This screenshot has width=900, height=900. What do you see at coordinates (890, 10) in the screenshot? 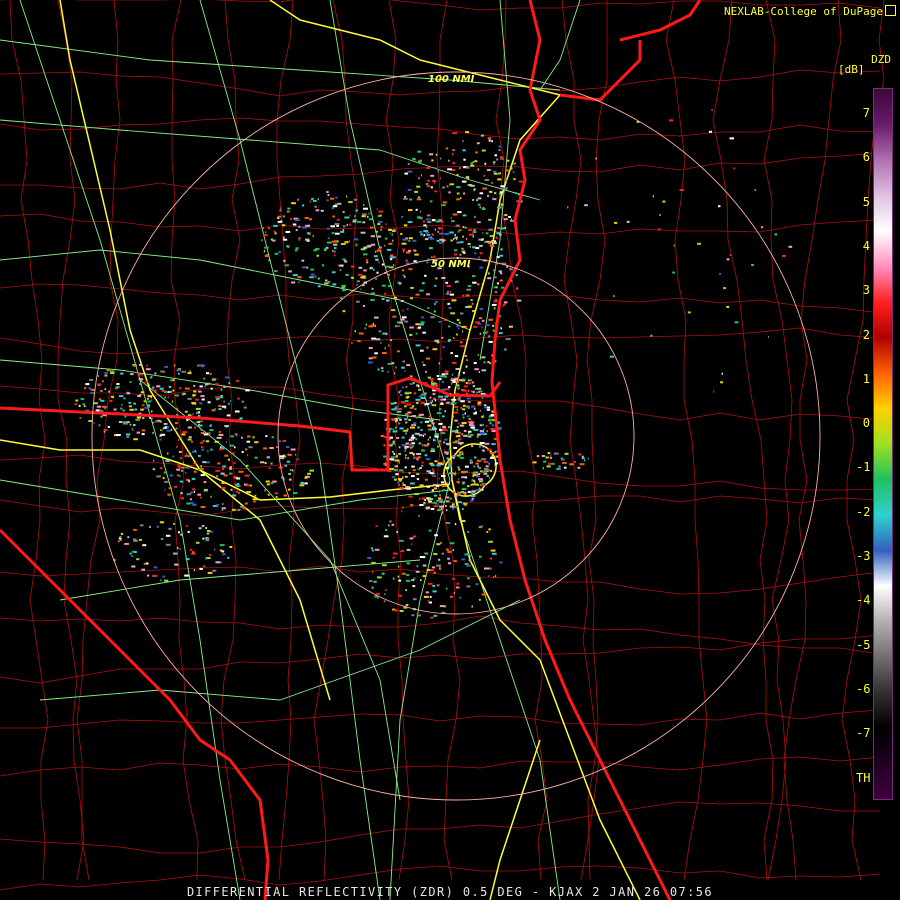
I see `external-link-icon` at bounding box center [890, 10].